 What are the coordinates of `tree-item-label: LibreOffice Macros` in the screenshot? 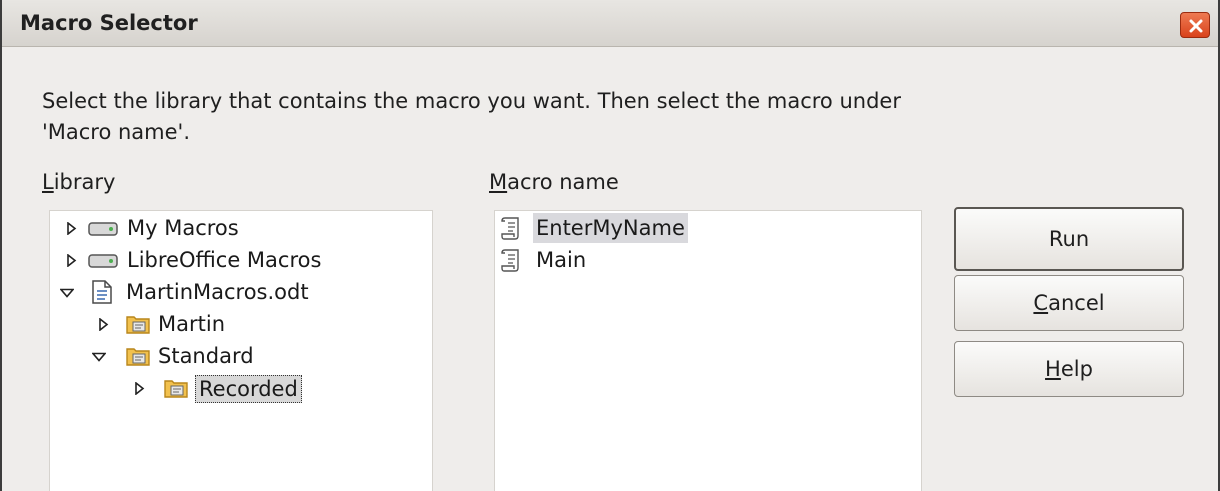 It's located at (224, 260).